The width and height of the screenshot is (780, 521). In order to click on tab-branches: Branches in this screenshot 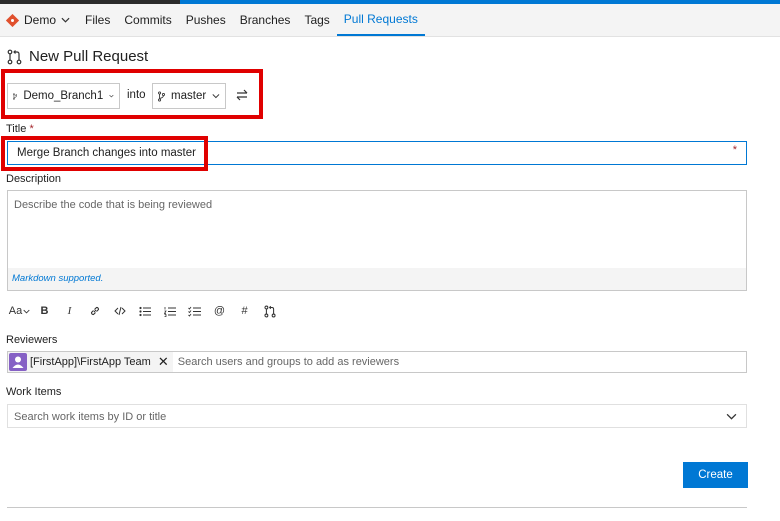, I will do `click(265, 20)`.